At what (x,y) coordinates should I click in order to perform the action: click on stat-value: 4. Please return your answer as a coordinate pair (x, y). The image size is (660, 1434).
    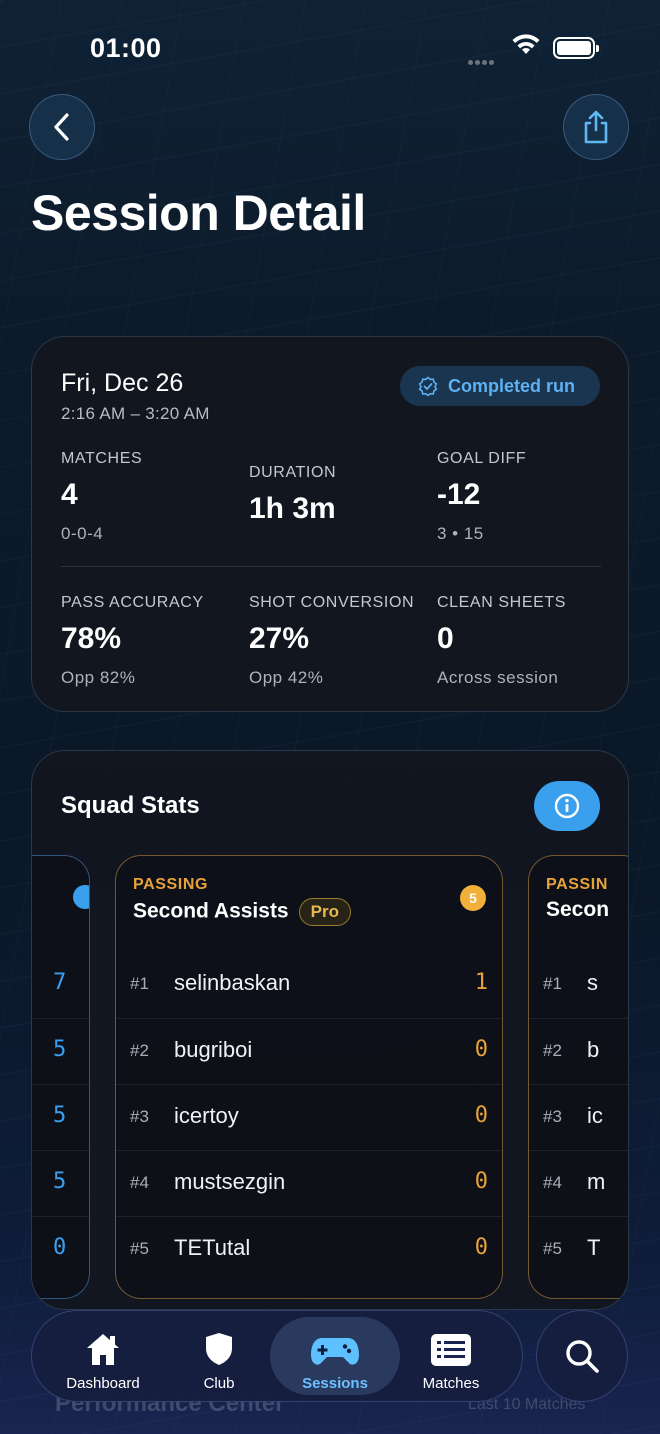
    Looking at the image, I should click on (69, 494).